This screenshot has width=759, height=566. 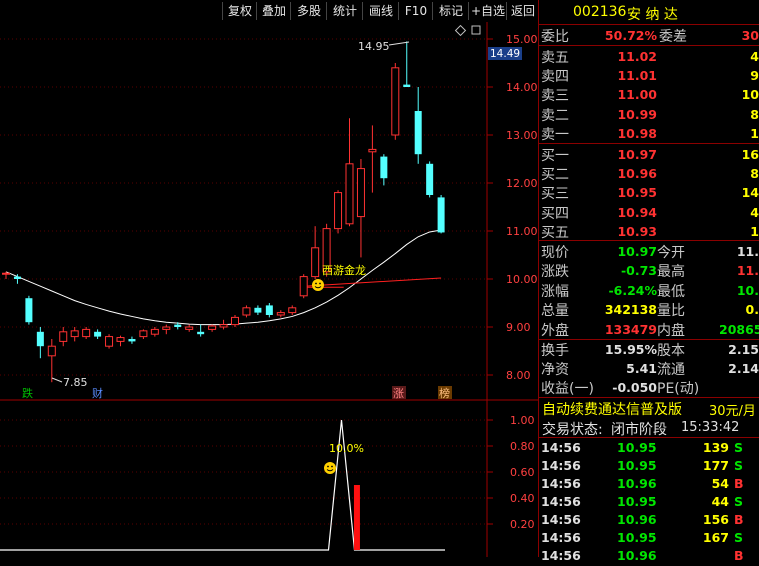 What do you see at coordinates (649, 133) in the screenshot?
I see `sell-level-row: 卖一 10.98 1` at bounding box center [649, 133].